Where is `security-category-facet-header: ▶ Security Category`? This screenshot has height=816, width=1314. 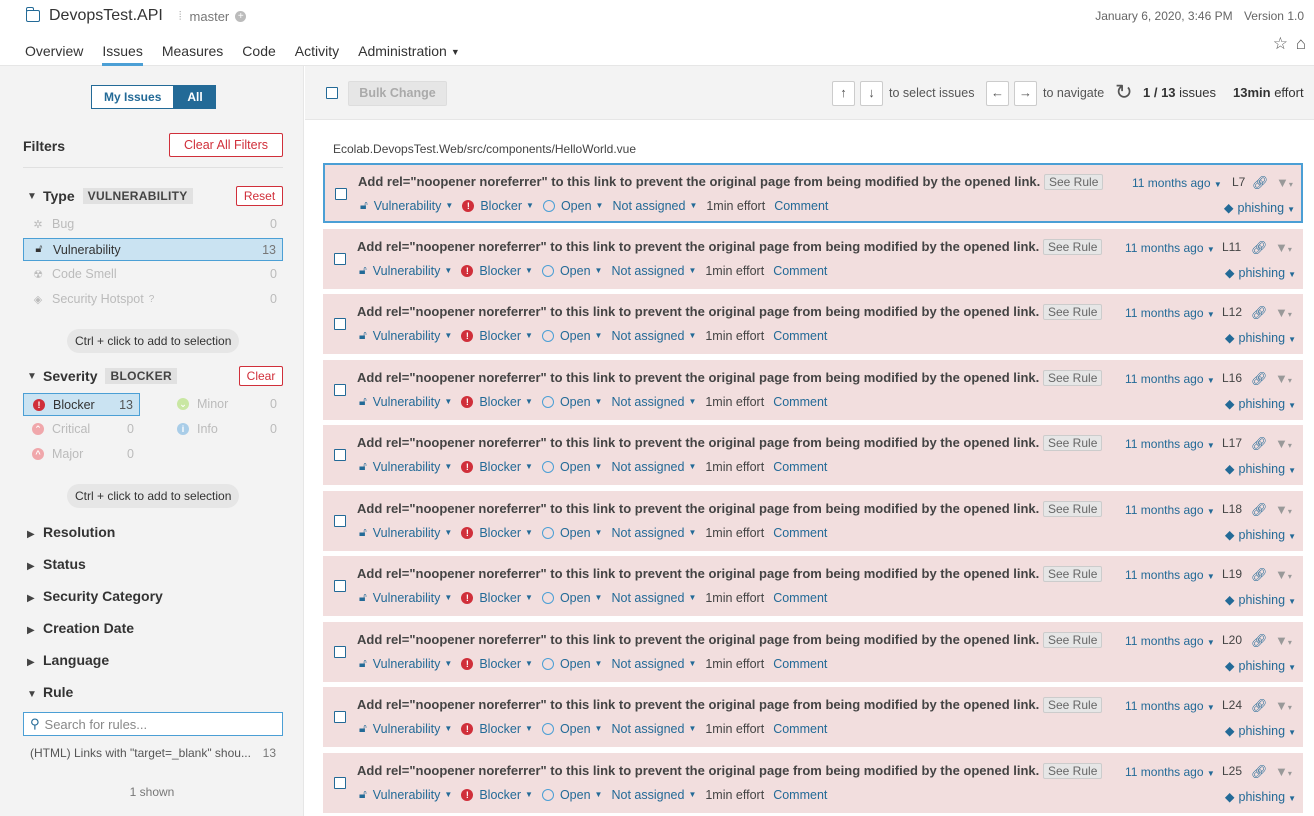
security-category-facet-header: ▶ Security Category is located at coordinates (95, 596).